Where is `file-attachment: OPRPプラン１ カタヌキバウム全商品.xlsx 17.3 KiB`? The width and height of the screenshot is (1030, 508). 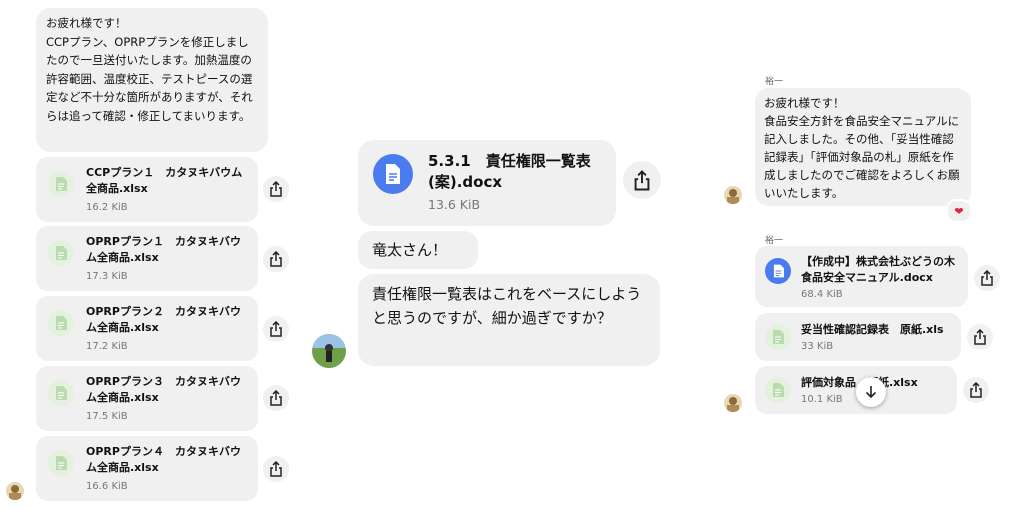 file-attachment: OPRPプラン１ カタヌキバウム全商品.xlsx 17.3 KiB is located at coordinates (147, 258).